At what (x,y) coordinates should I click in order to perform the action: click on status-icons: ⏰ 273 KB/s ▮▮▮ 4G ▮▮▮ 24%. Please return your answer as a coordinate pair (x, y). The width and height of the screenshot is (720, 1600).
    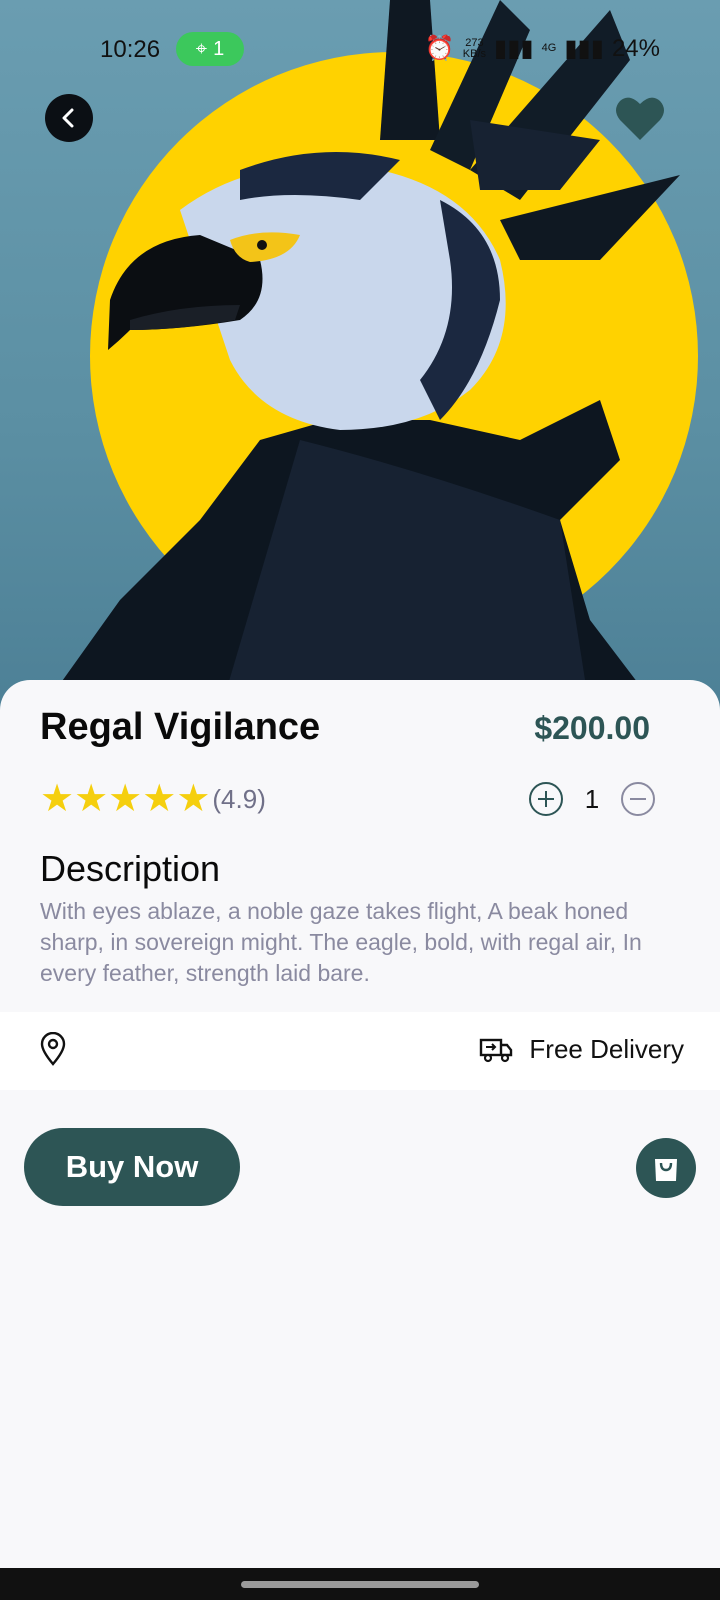
    Looking at the image, I should click on (542, 48).